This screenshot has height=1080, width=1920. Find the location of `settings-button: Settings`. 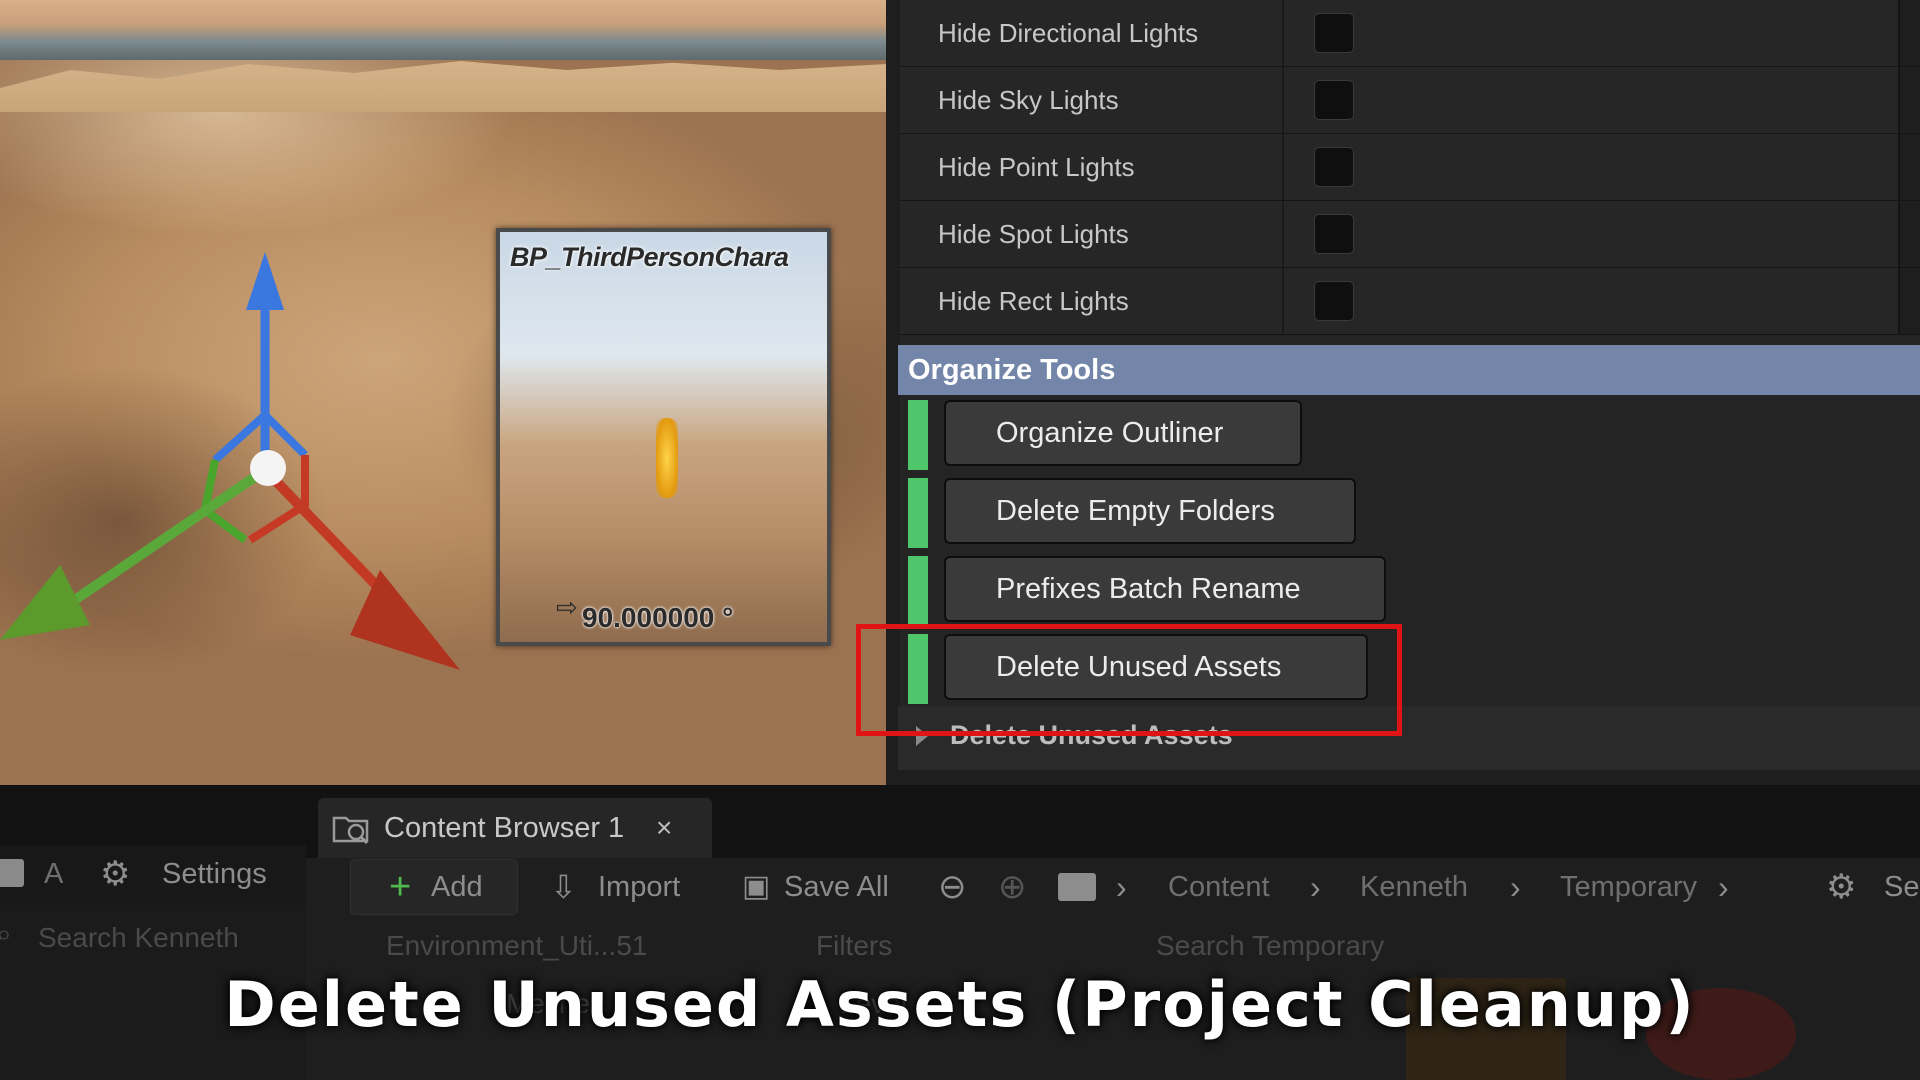

settings-button: Settings is located at coordinates (214, 874).